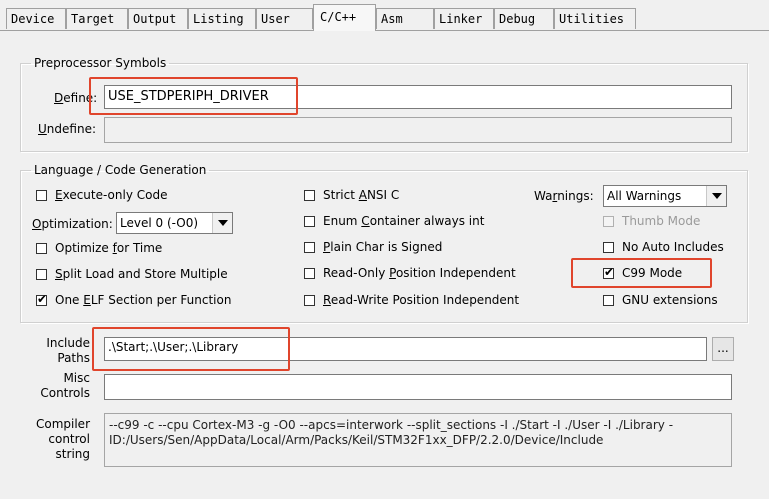 This screenshot has width=769, height=499. What do you see at coordinates (133, 302) in the screenshot?
I see `one-elf-checkbox: ✔ One ELF Section per Function` at bounding box center [133, 302].